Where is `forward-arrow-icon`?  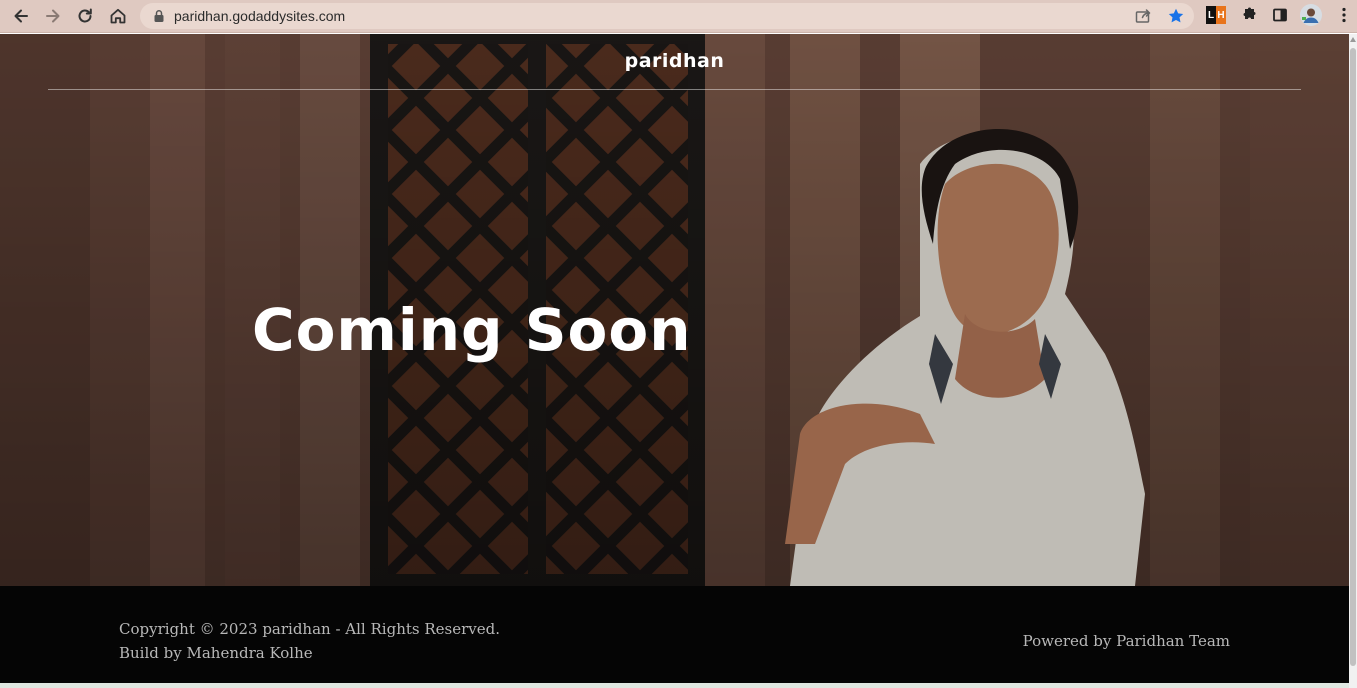
forward-arrow-icon is located at coordinates (53, 16).